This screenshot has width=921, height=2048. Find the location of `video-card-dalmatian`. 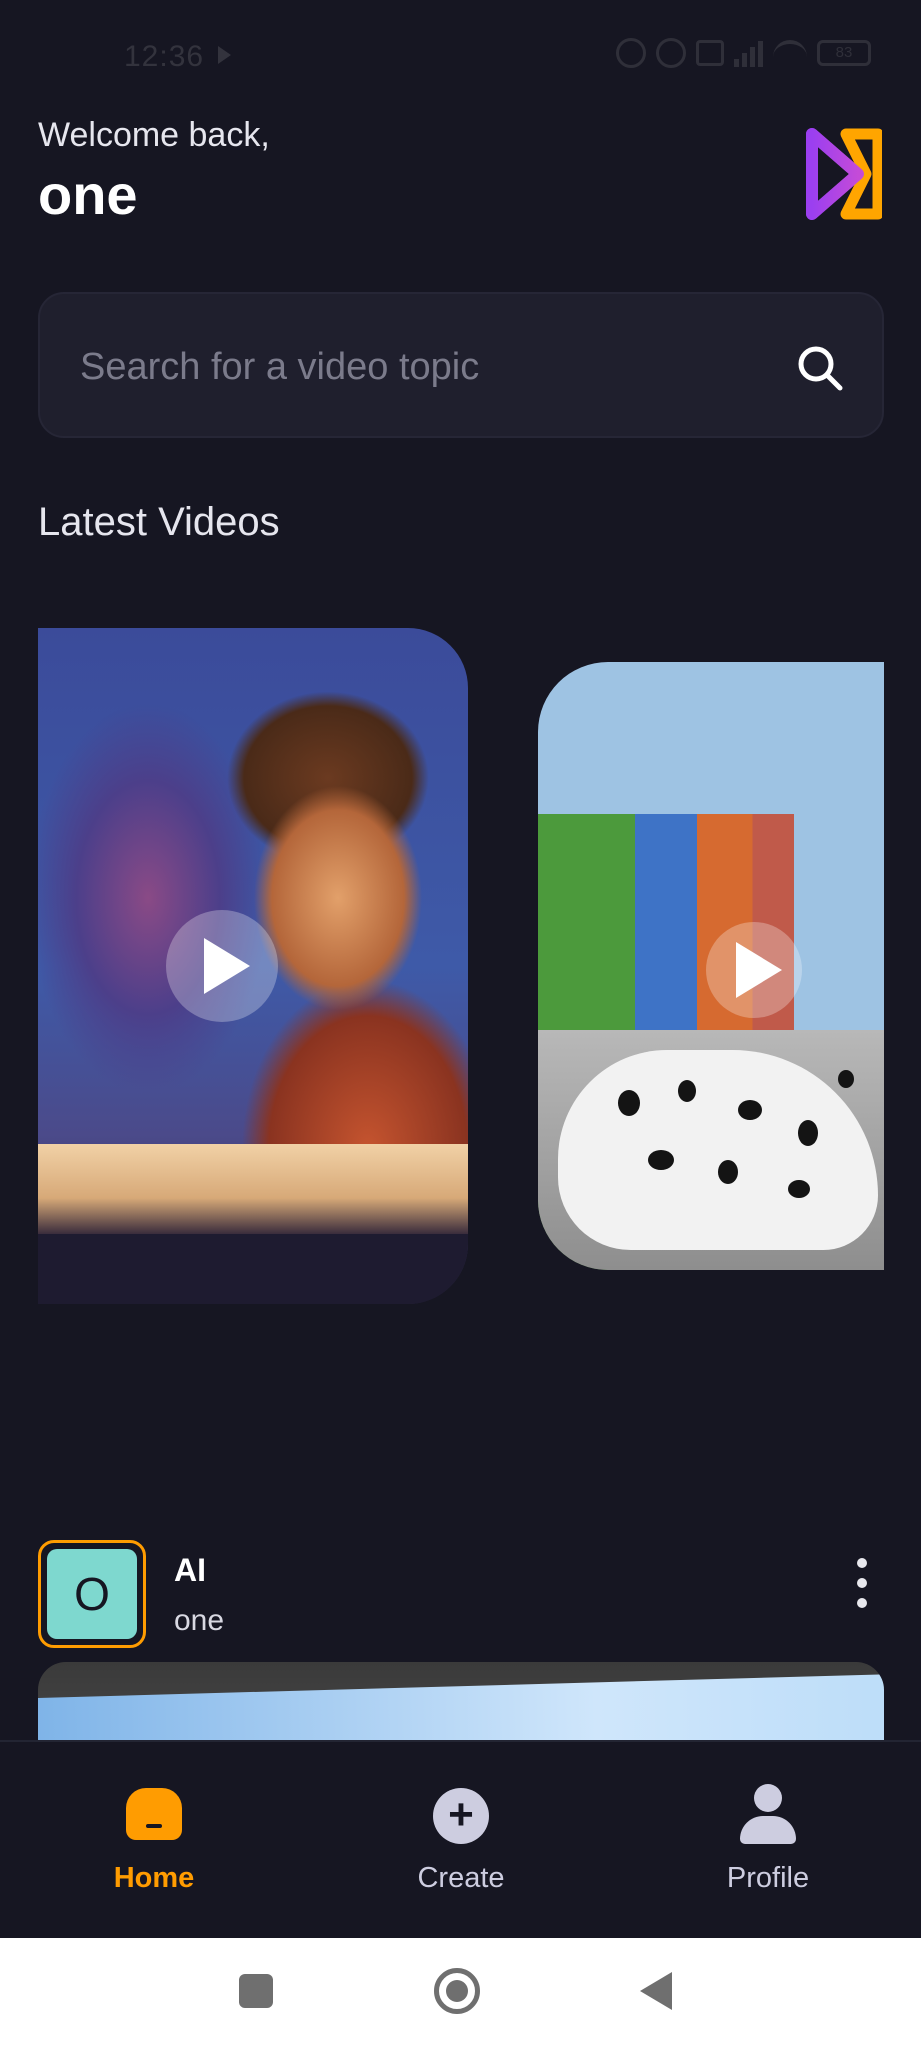

video-card-dalmatian is located at coordinates (711, 966).